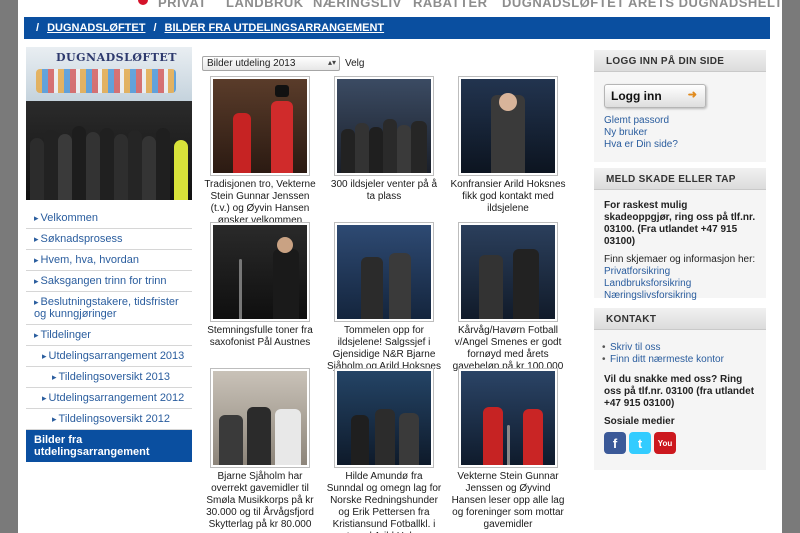 This screenshot has height=533, width=800. I want to click on topnav-arets-dugnadshelt: ÅRETS DUGNADSHELT, so click(705, 5).